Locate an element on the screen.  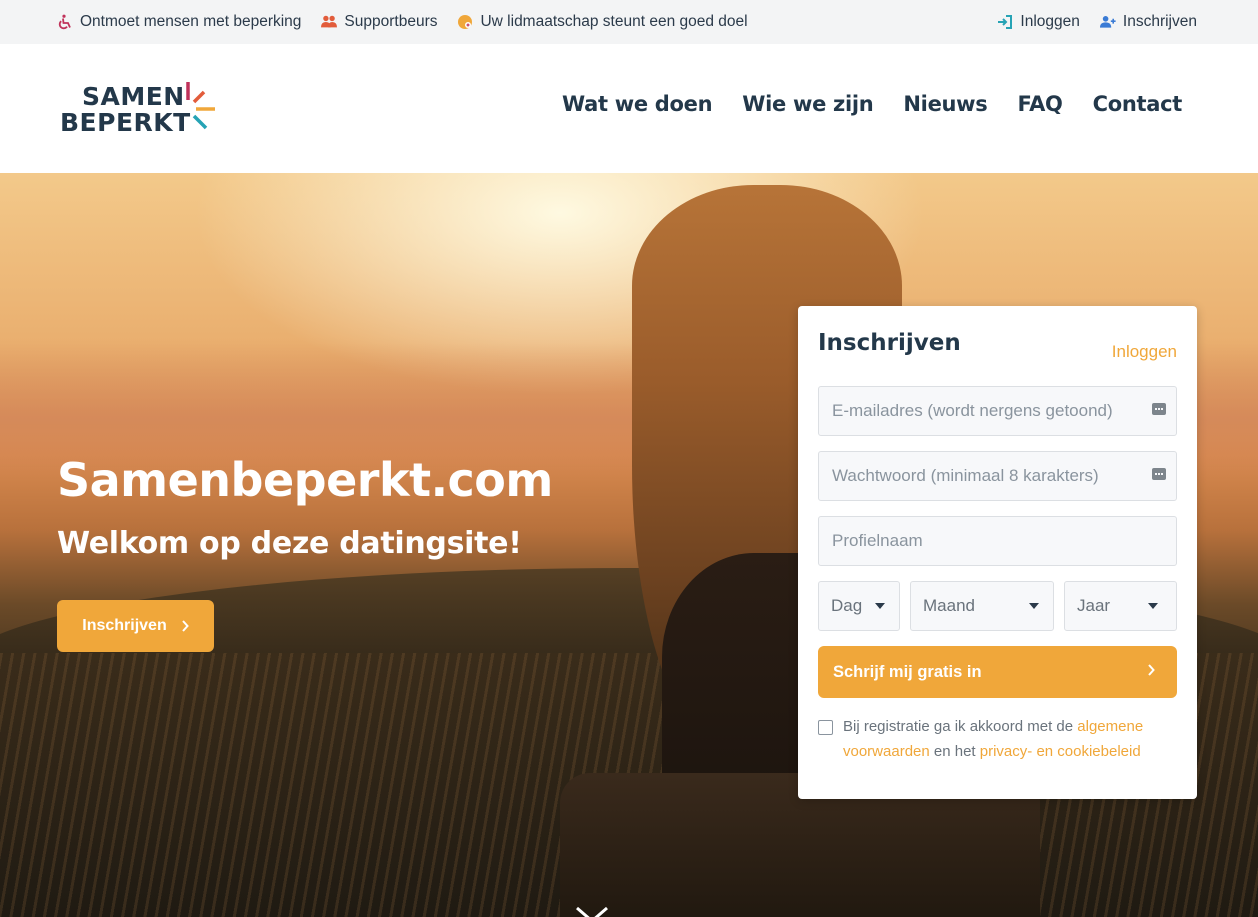
hero-title: Samenbeperkt.com is located at coordinates (305, 480).